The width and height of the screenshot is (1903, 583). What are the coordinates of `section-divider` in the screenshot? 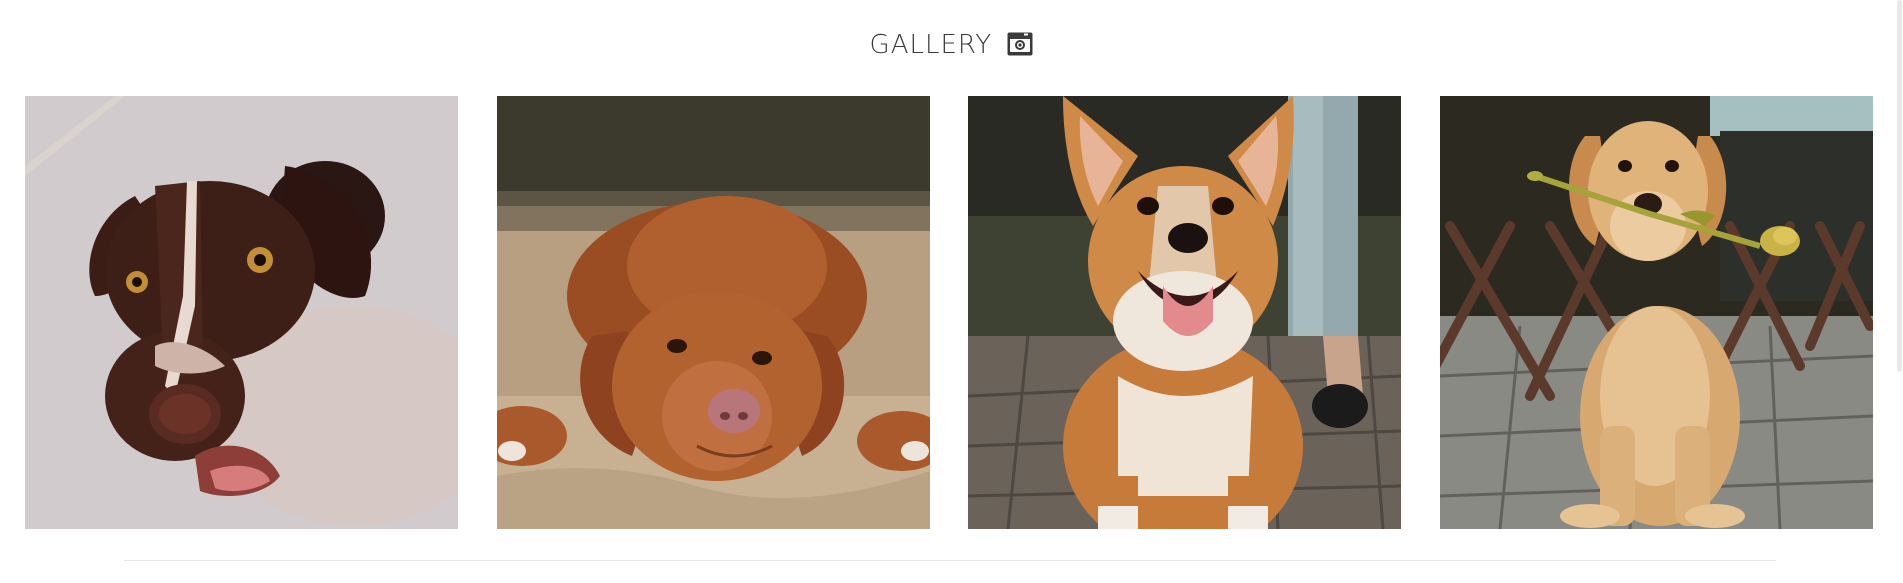 It's located at (950, 560).